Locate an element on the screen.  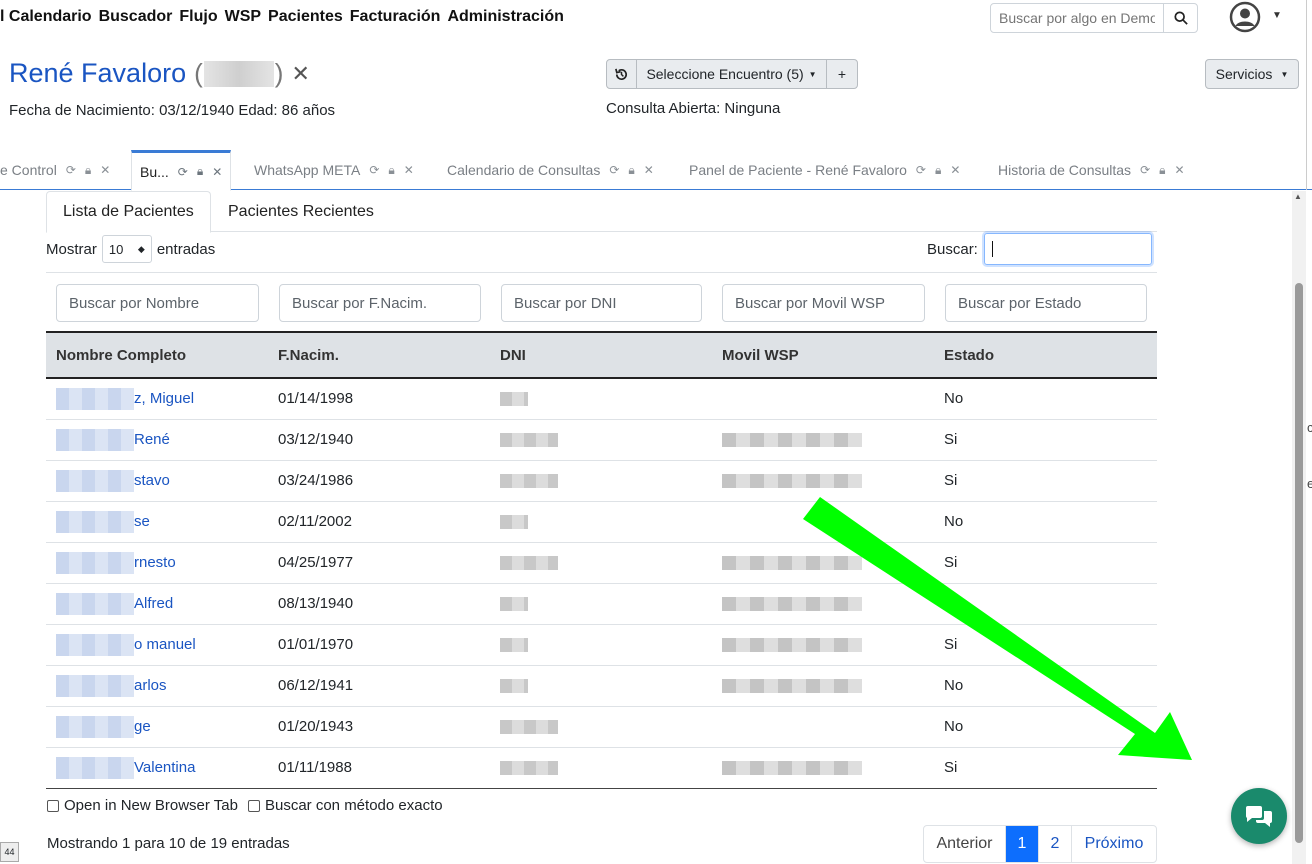
nav-calendario: l Calendario is located at coordinates (46, 17).